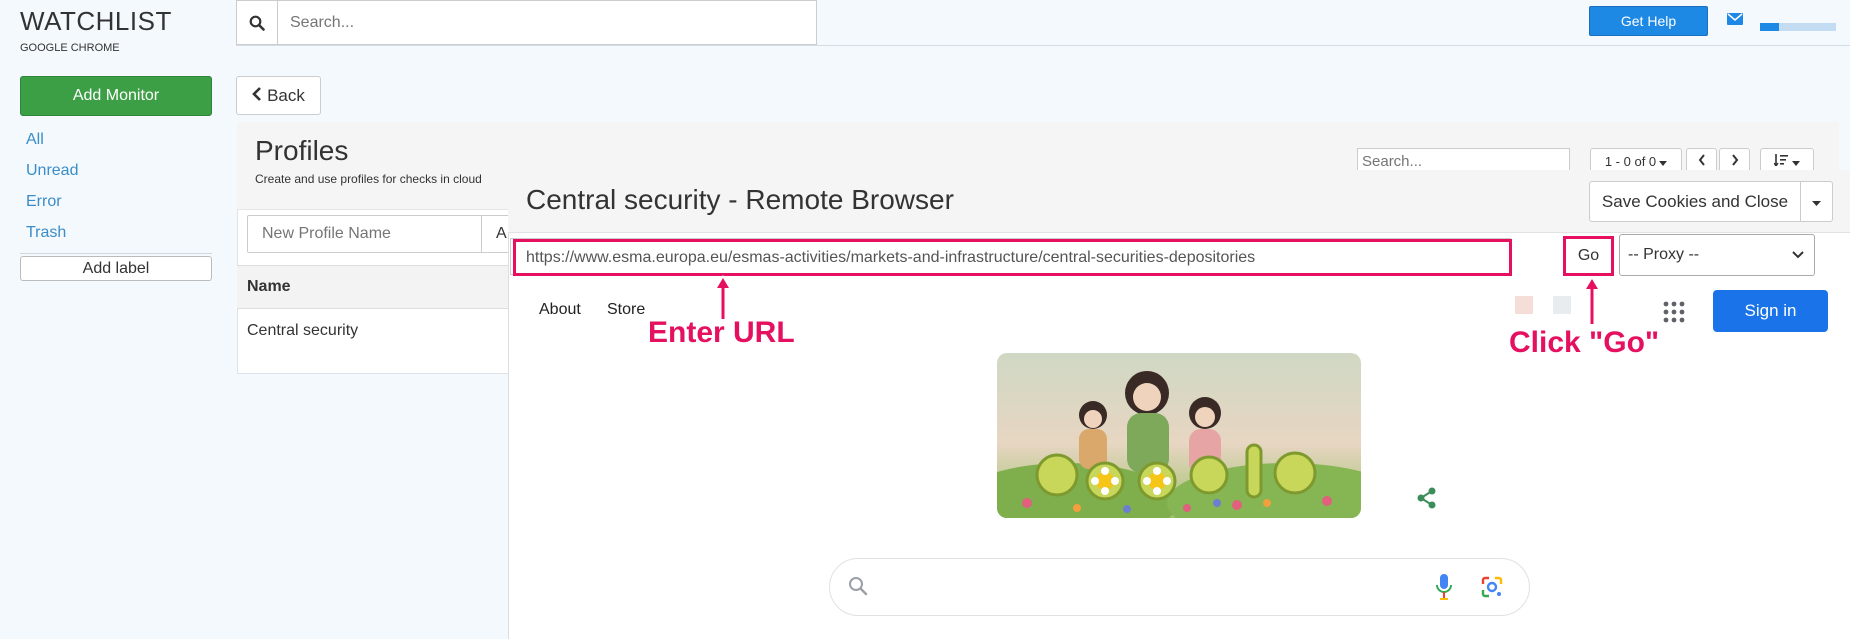  I want to click on sidebar-divider, so click(116, 253).